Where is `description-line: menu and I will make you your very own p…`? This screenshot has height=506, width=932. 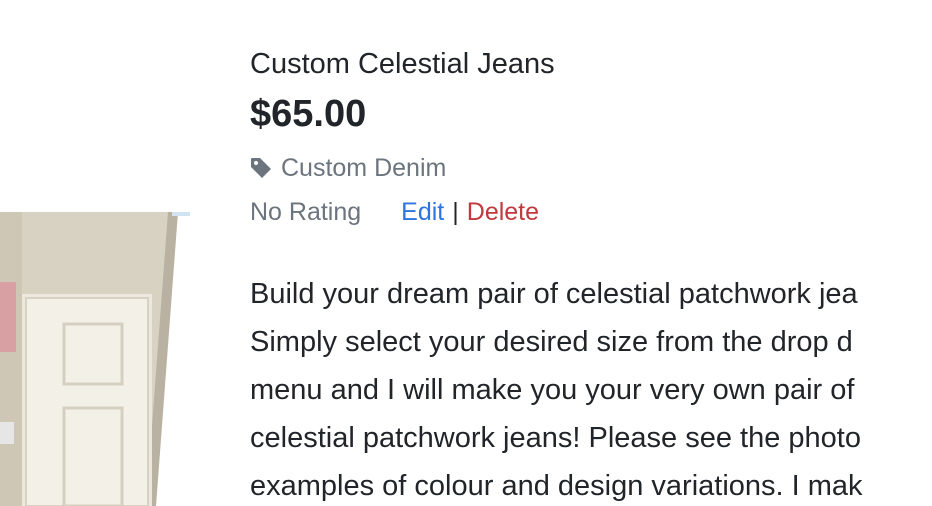 description-line: menu and I will make you your very own p… is located at coordinates (552, 390).